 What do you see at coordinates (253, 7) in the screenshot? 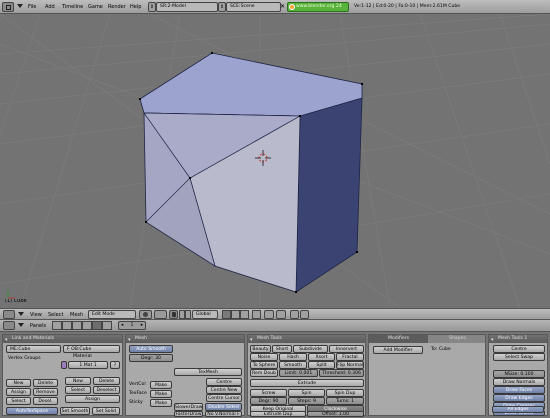
I see `scene-name-field: SCE:Scene` at bounding box center [253, 7].